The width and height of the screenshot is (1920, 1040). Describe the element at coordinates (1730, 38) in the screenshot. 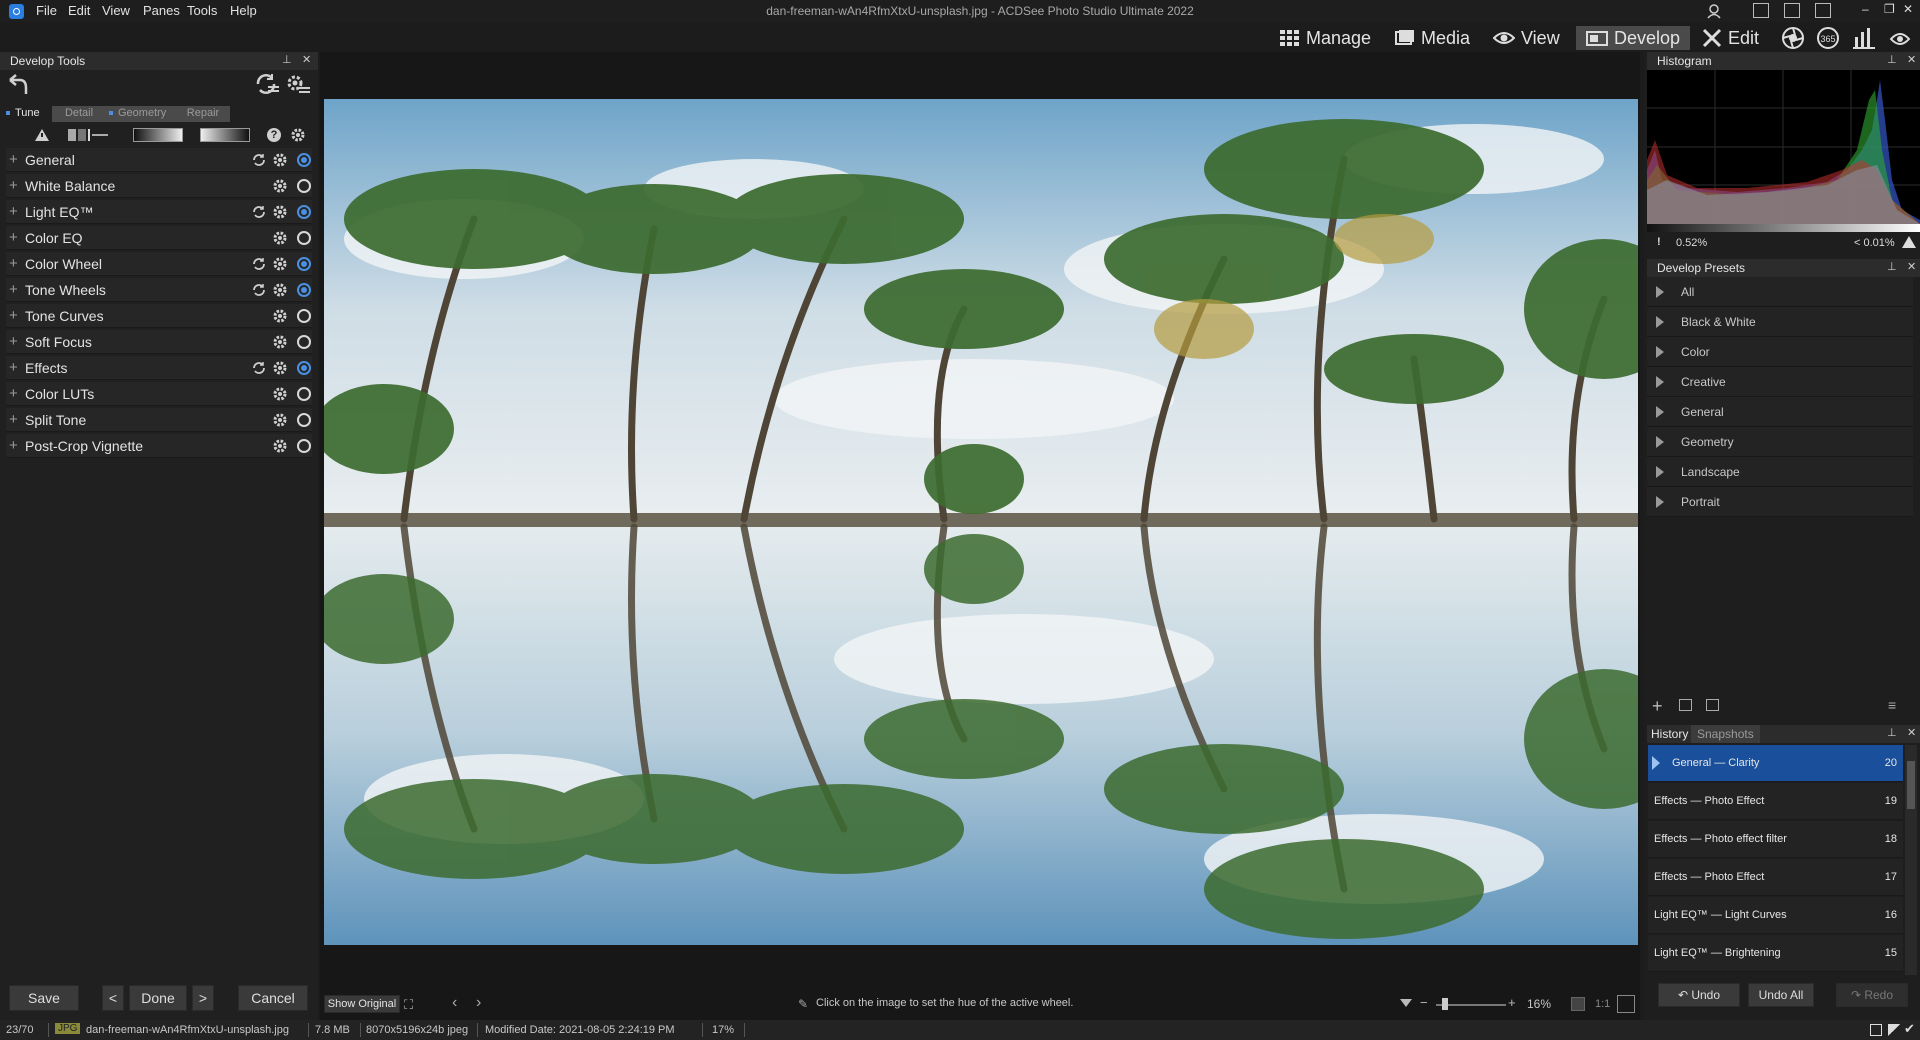

I see `mode-edit: Edit` at that location.